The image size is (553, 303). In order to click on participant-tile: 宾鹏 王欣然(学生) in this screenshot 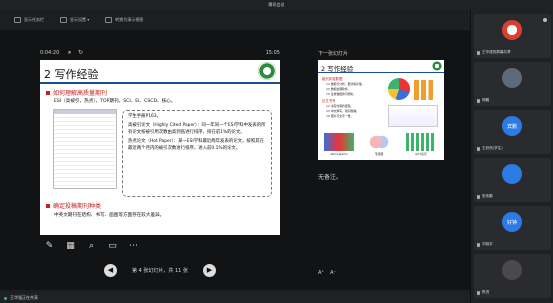, I will do `click(512, 132)`.